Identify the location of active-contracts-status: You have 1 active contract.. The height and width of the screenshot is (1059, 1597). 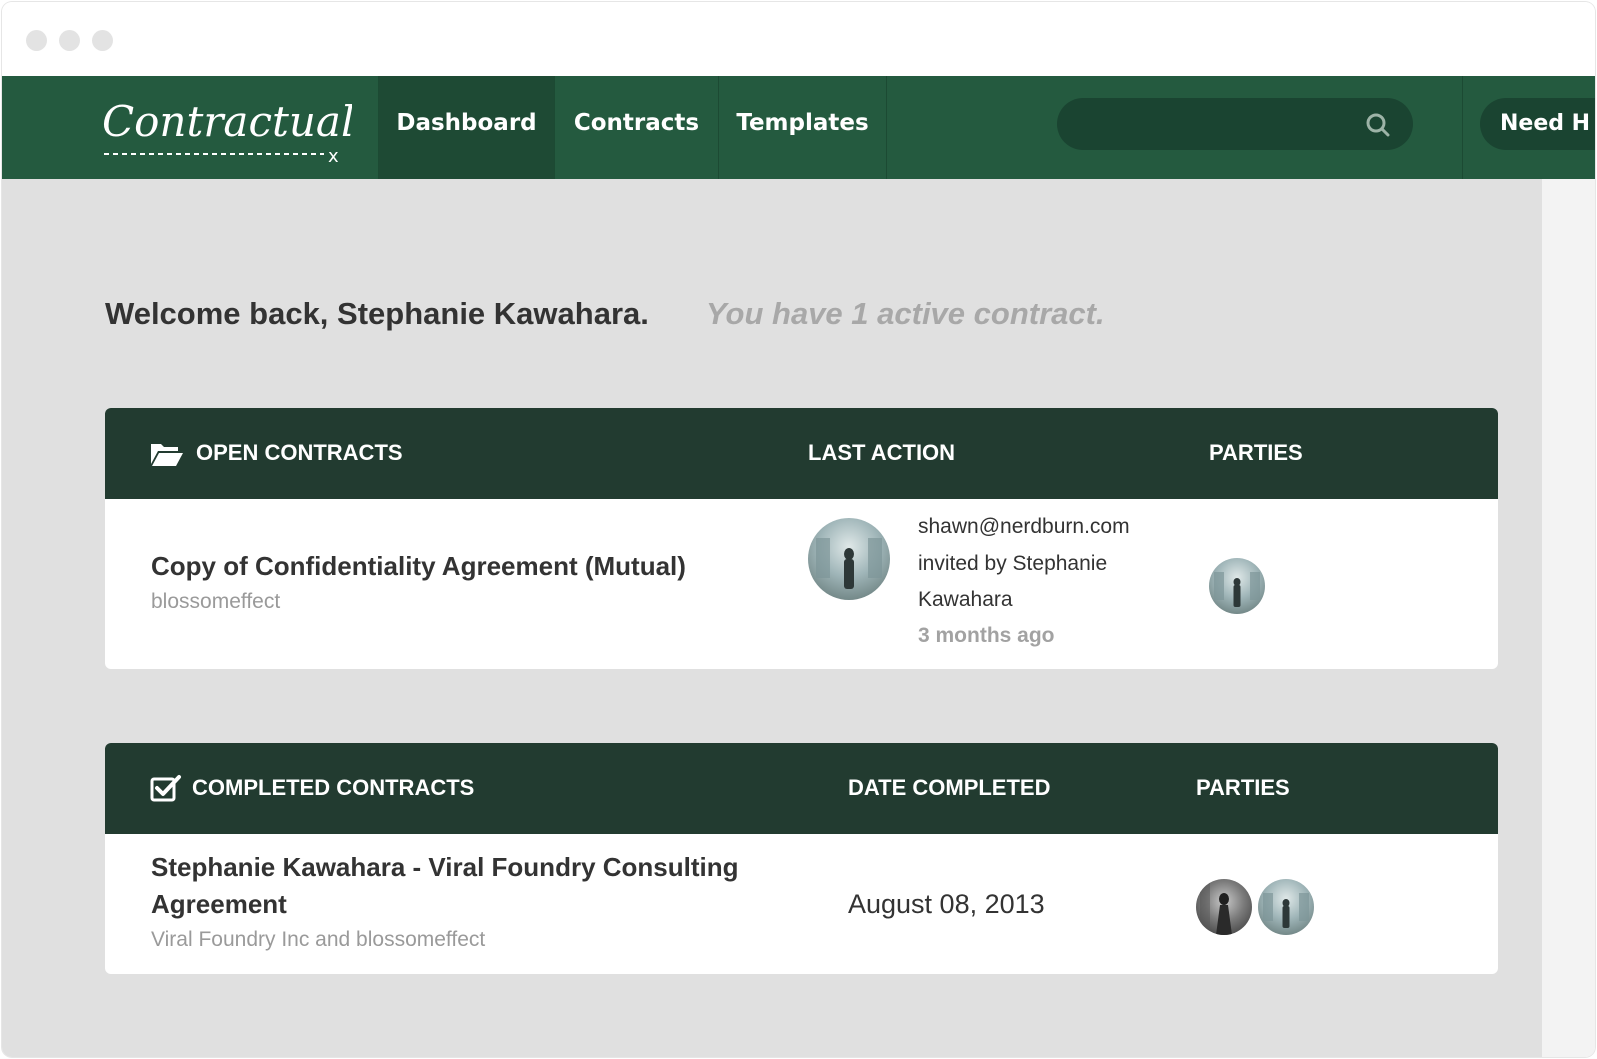
(905, 313).